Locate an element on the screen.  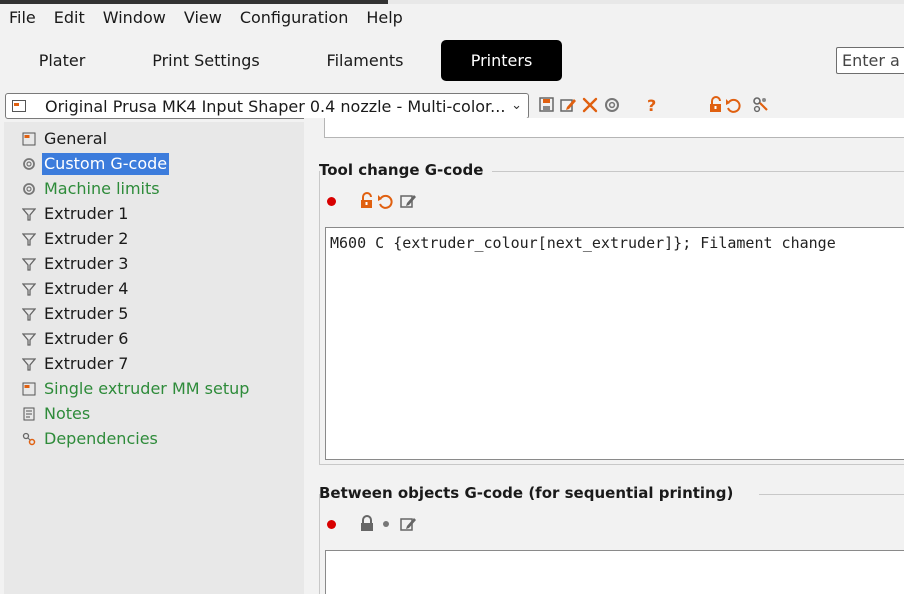
sidebar-item-extruder-6: Extruder 6 is located at coordinates (76, 339).